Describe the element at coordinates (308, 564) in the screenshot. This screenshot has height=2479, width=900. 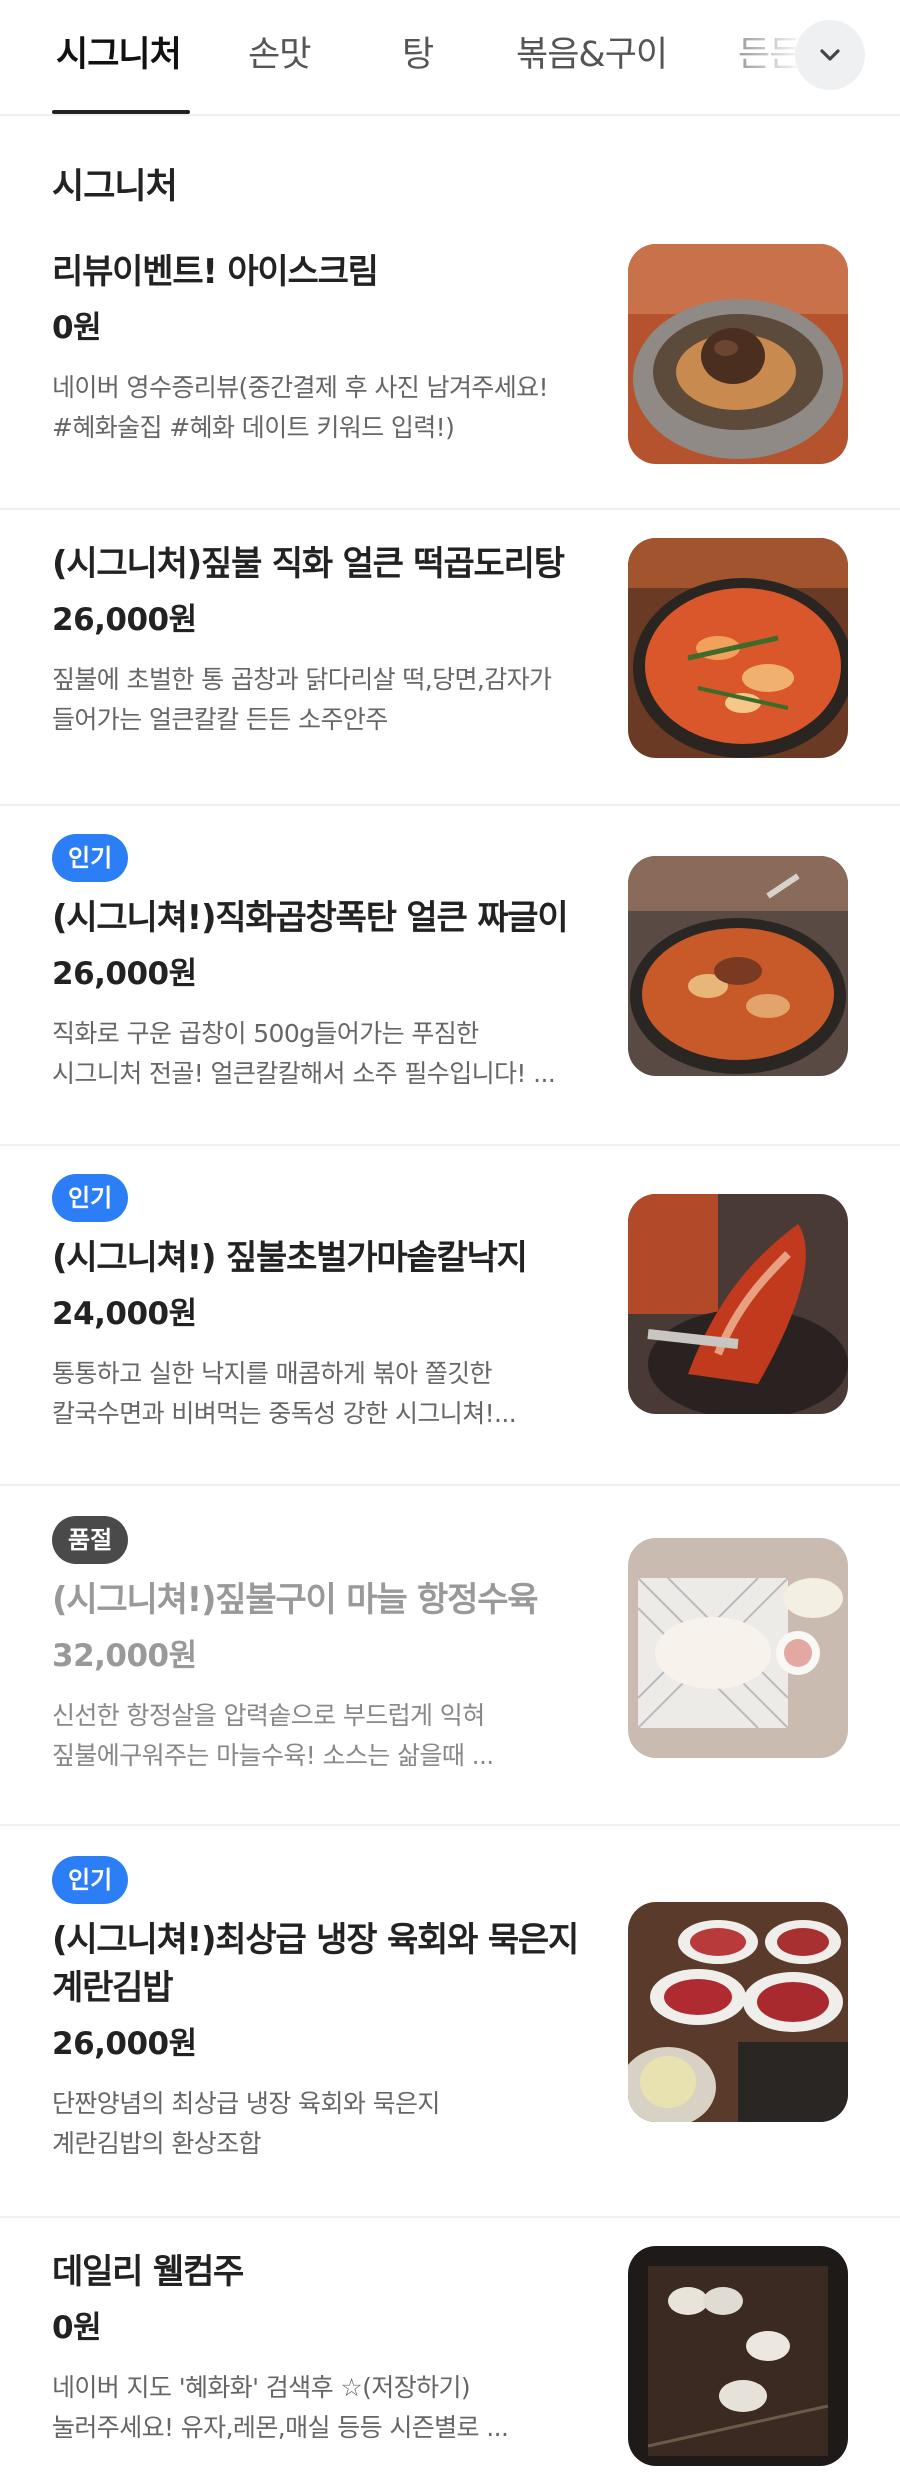
I see `menu-item-name: (시그니처)짚불 직화 얼큰 떡곱도리탕` at that location.